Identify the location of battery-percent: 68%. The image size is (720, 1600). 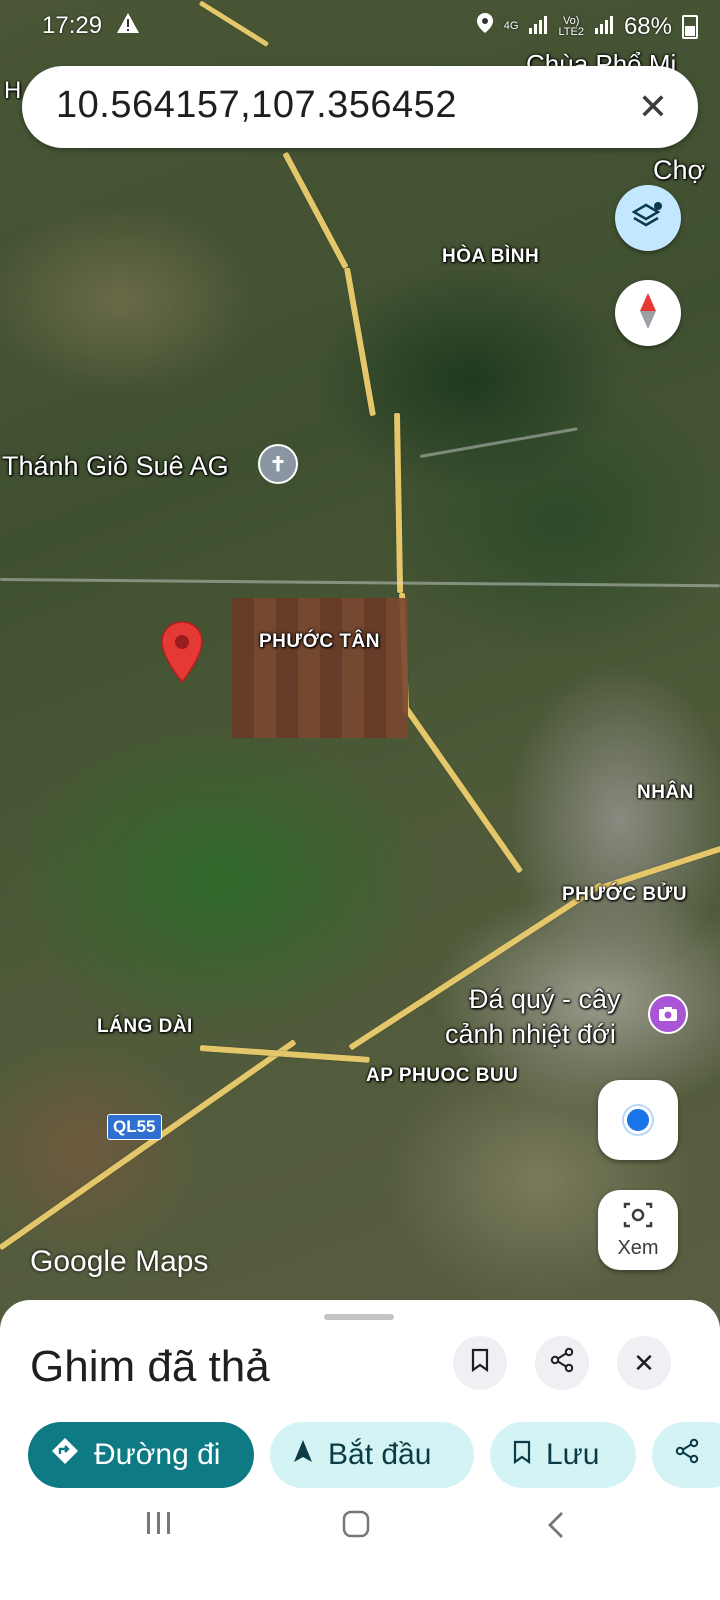
(647, 26).